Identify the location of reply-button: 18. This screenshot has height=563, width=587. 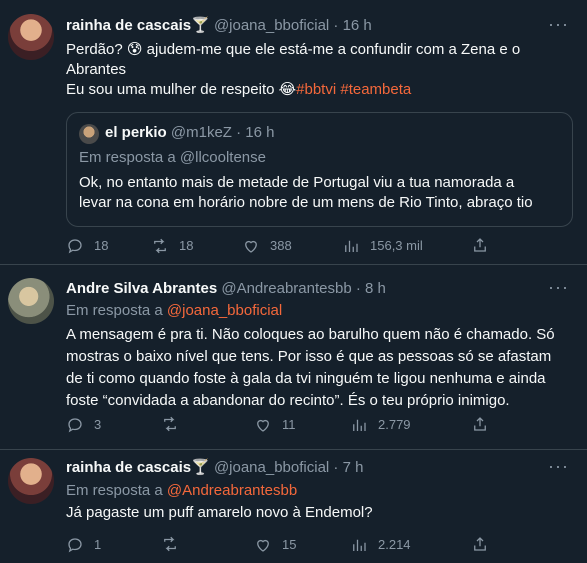
(87, 246).